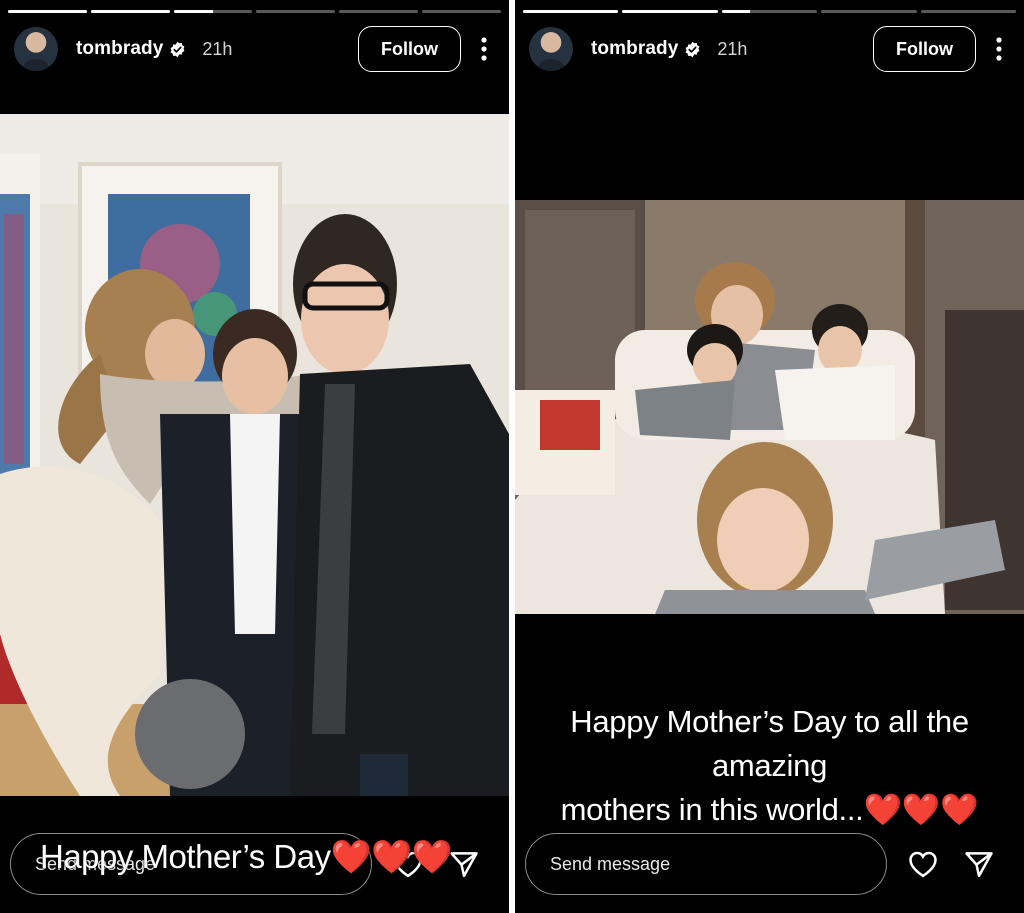 The image size is (1024, 913). Describe the element at coordinates (769, 743) in the screenshot. I see `caption-line-1: Happy Mother’s Day to all the amazing` at that location.